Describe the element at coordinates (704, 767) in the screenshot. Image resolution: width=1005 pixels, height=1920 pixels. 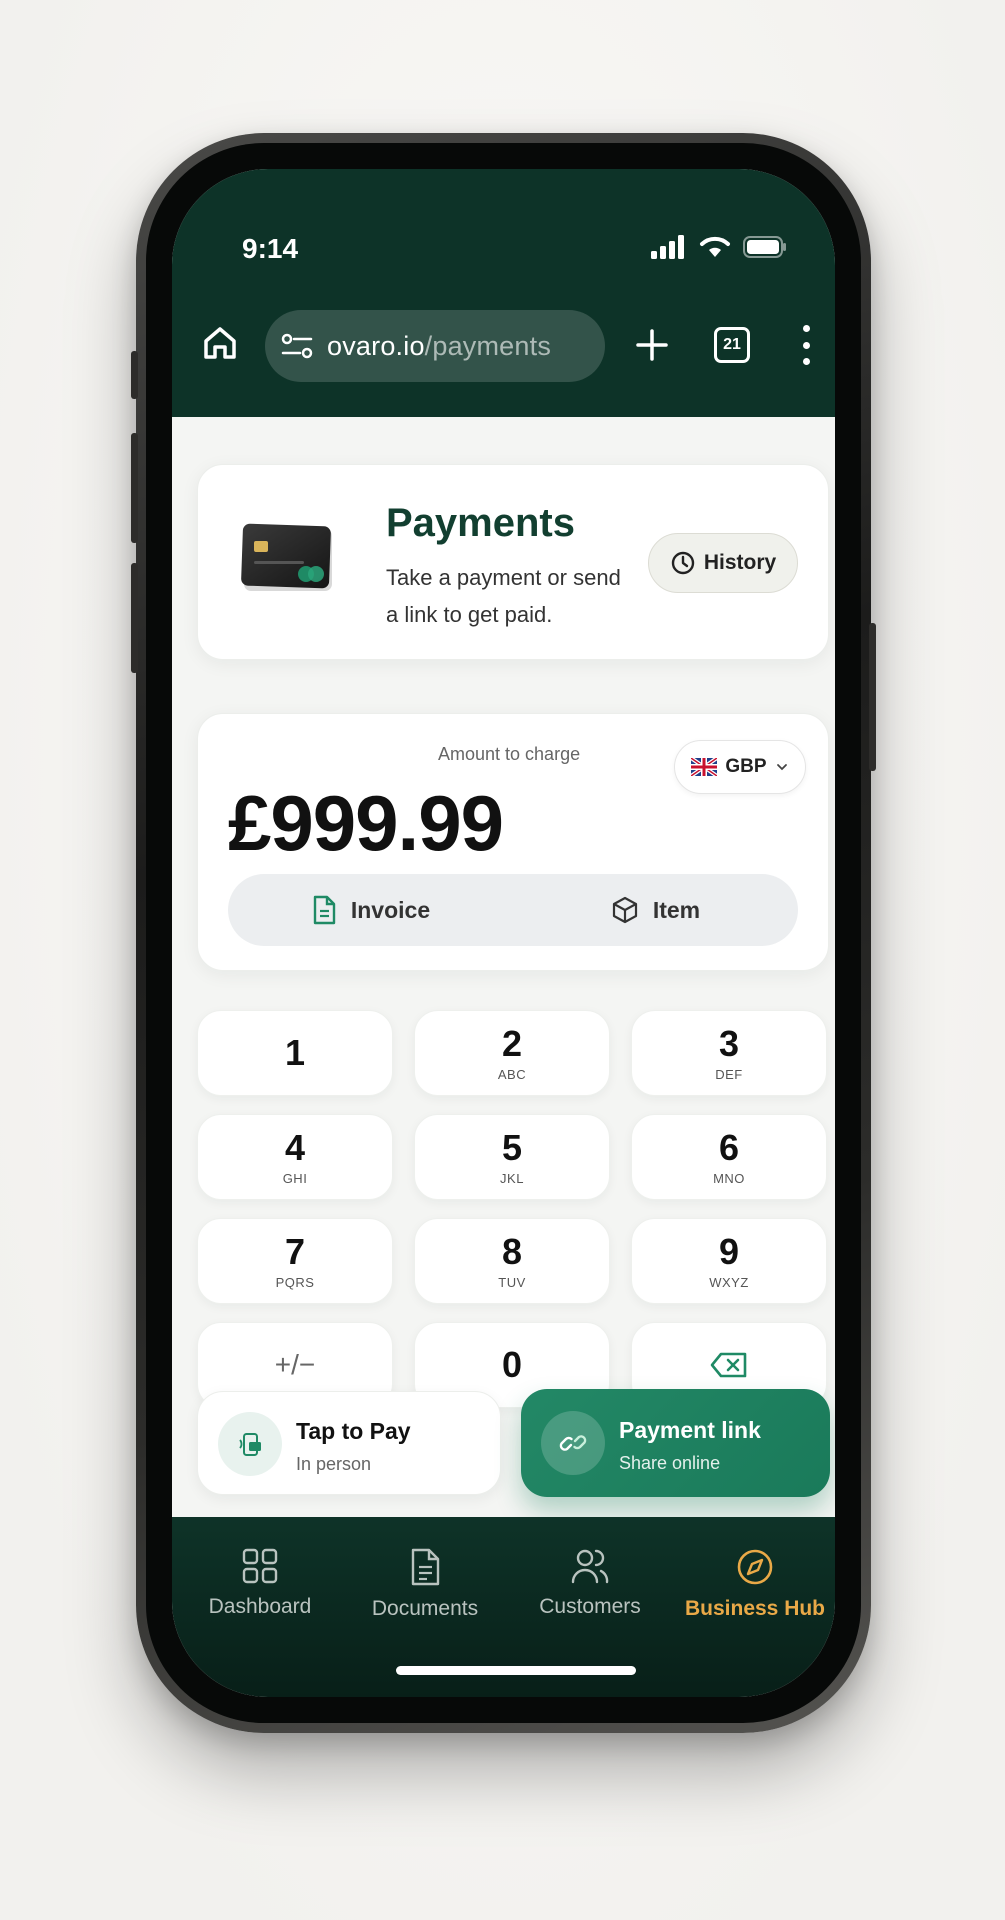
I see `uk-flag-icon` at that location.